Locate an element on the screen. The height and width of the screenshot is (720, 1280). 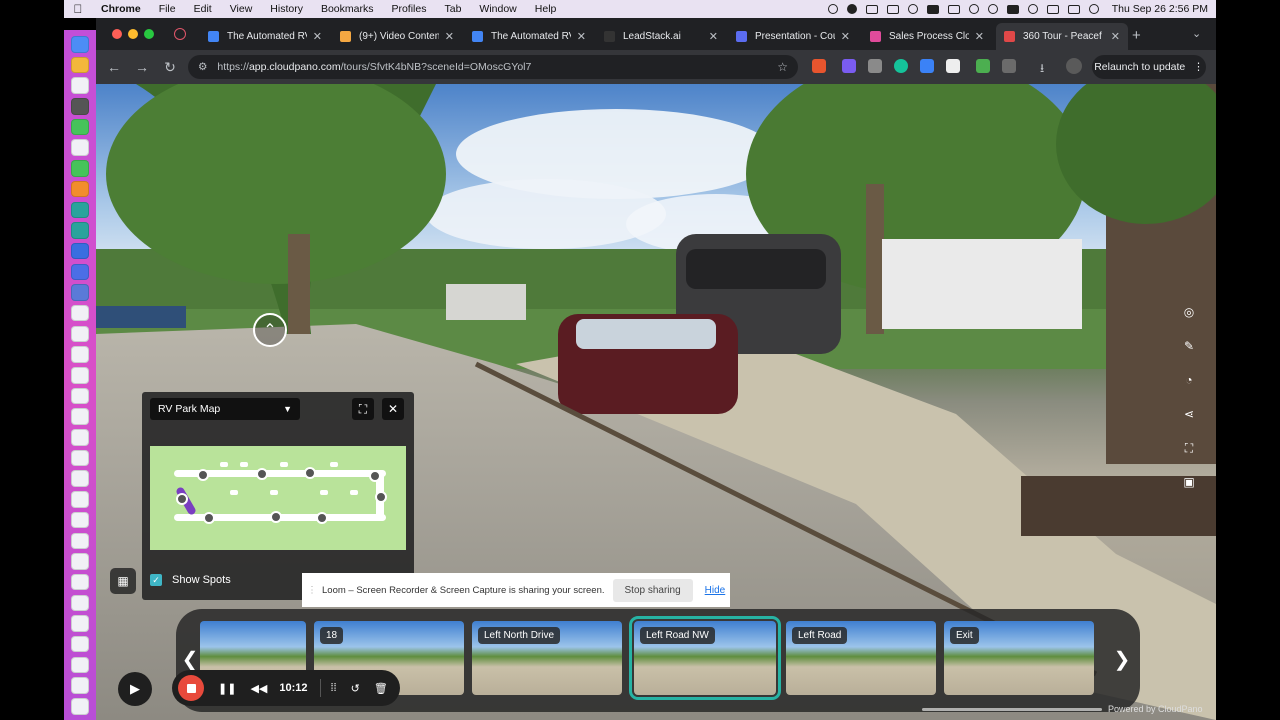
more-menu-icon: ⋮ is located at coordinates (1198, 67).